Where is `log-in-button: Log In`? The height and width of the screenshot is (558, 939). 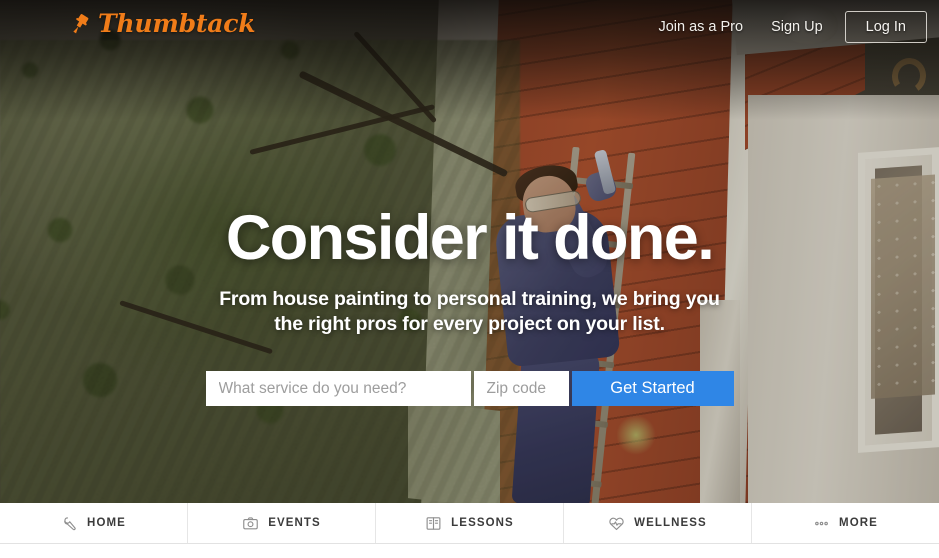 log-in-button: Log In is located at coordinates (885, 27).